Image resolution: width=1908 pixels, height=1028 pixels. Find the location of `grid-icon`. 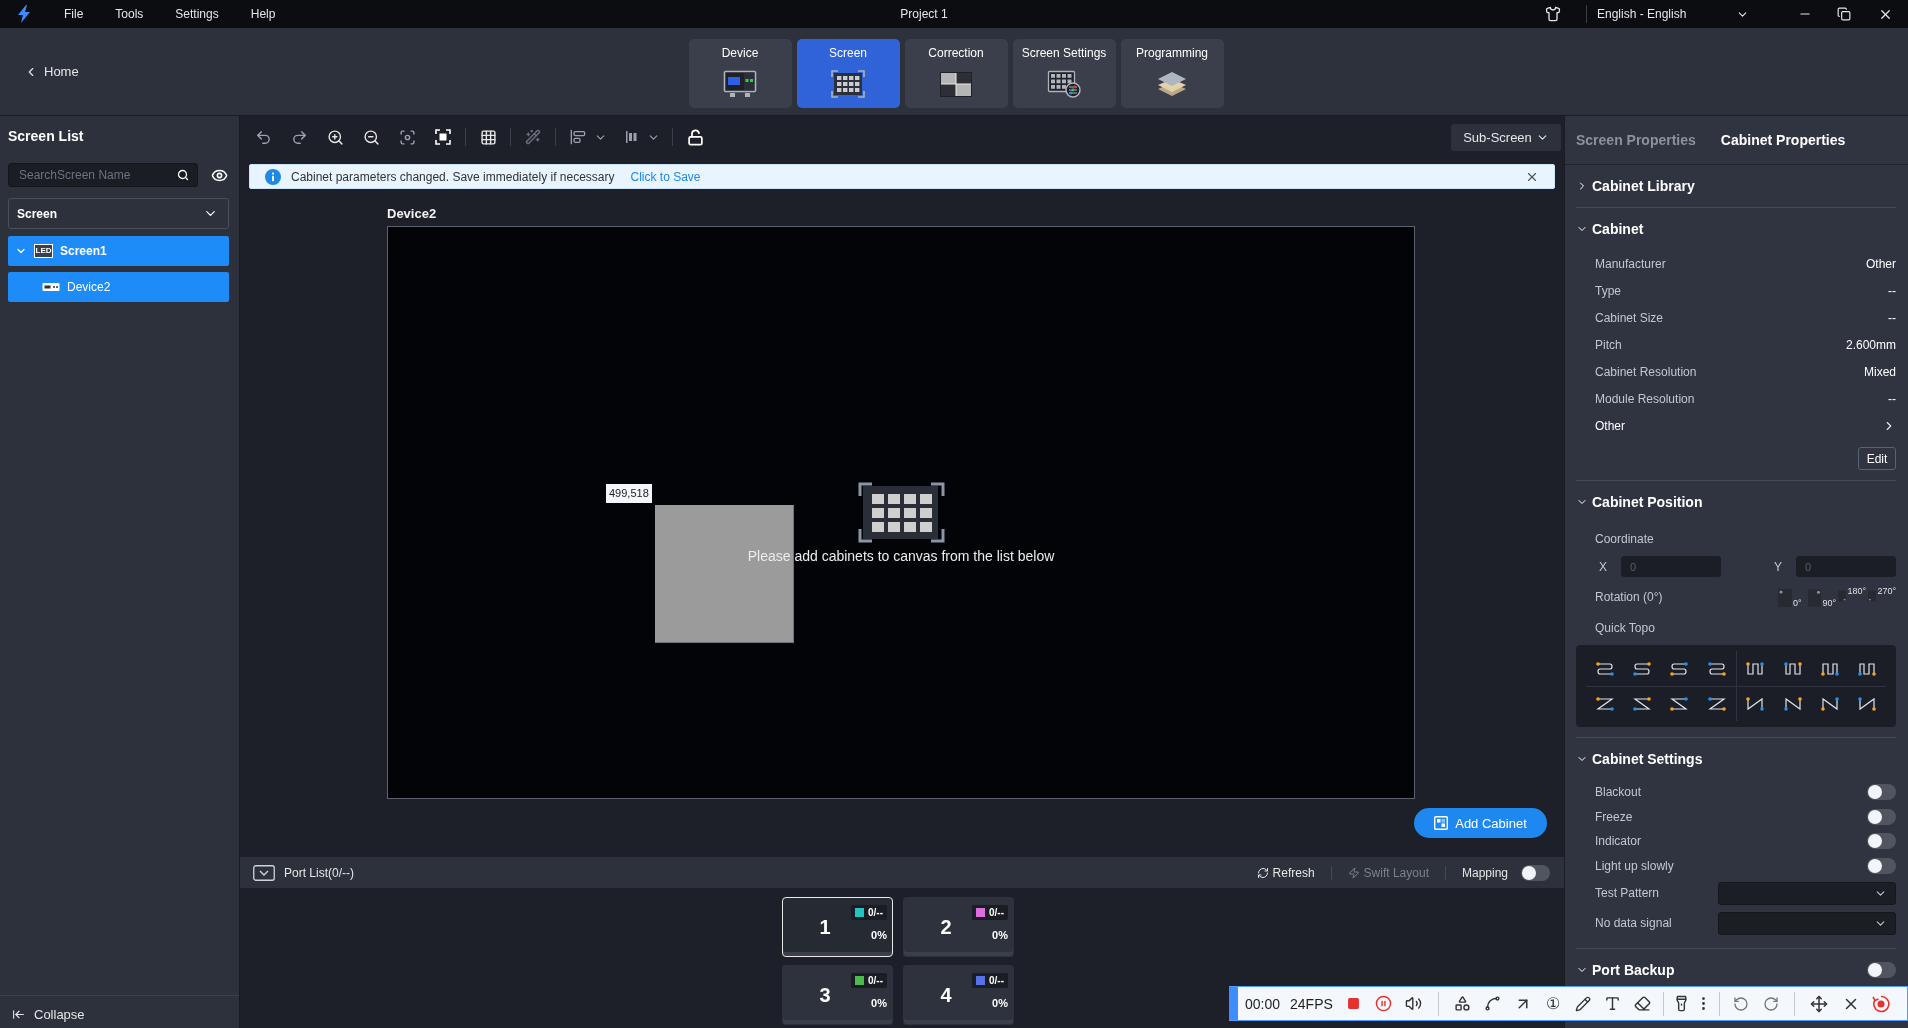

grid-icon is located at coordinates (488, 137).